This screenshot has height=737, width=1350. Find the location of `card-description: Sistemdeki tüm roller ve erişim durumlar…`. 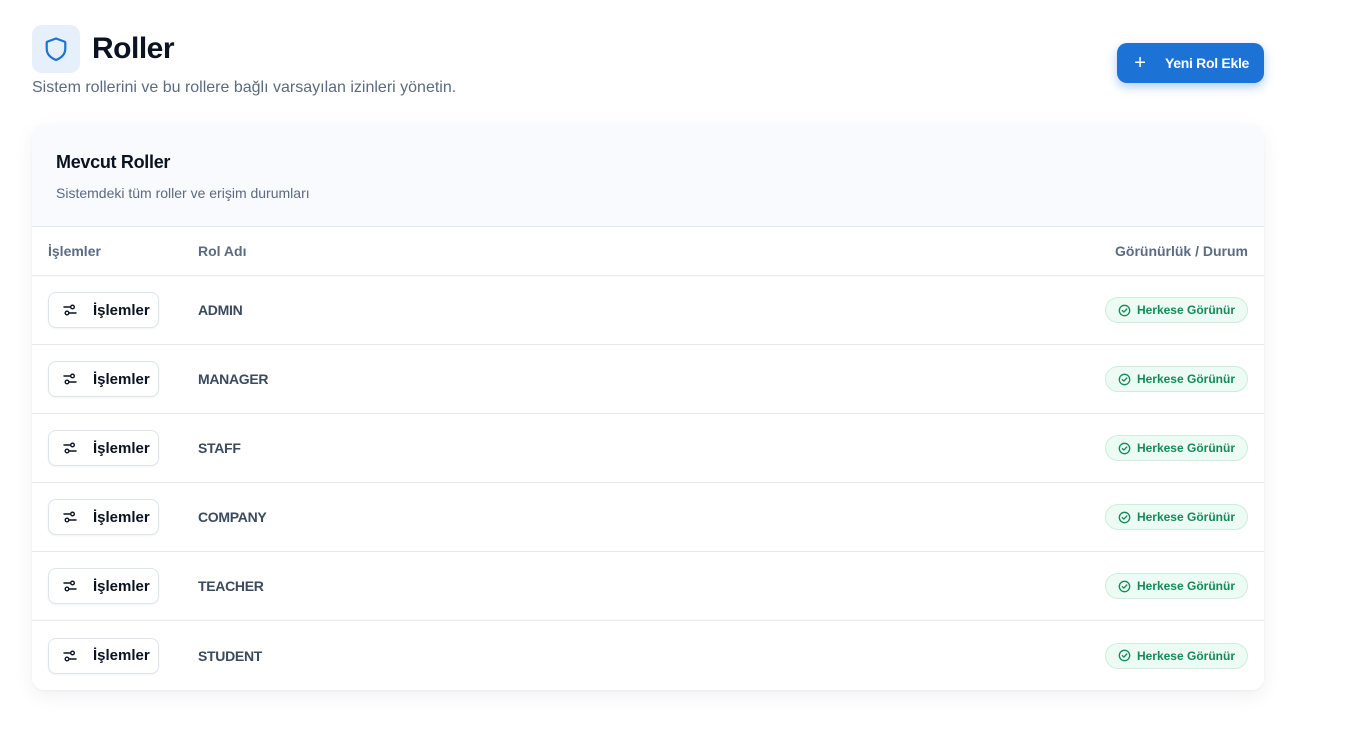

card-description: Sistemdeki tüm roller ve erişim durumlar… is located at coordinates (183, 193).